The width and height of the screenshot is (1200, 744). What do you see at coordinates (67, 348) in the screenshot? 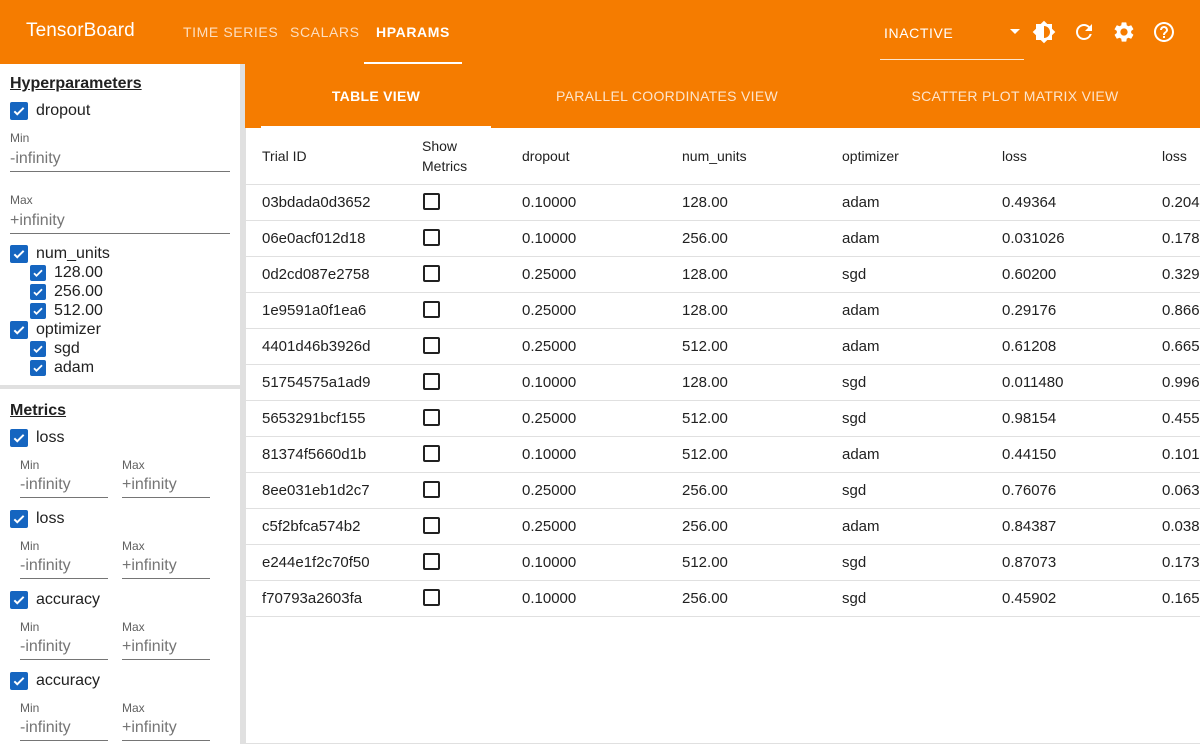
I see `optimizer-value-label: sgd` at bounding box center [67, 348].